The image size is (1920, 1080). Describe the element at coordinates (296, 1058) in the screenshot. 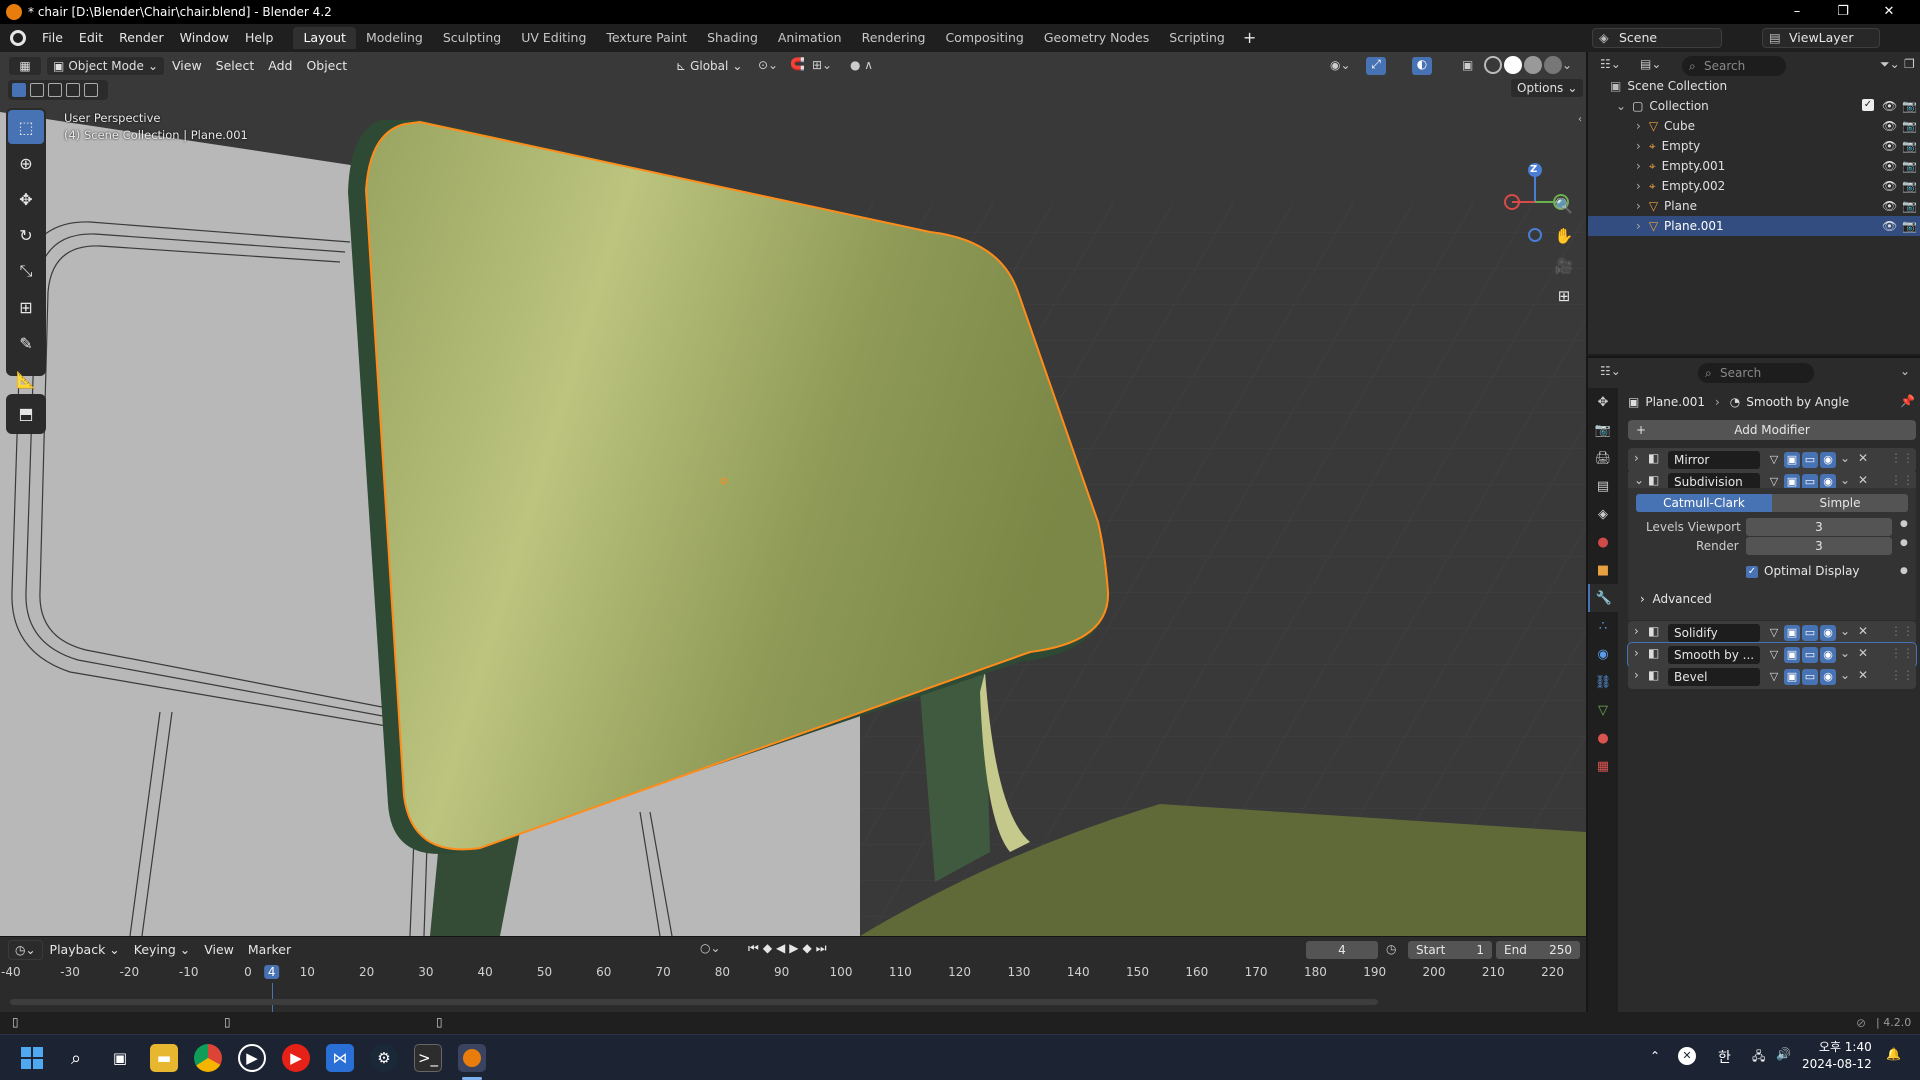

I see `youtube-music-icon: ▶` at that location.